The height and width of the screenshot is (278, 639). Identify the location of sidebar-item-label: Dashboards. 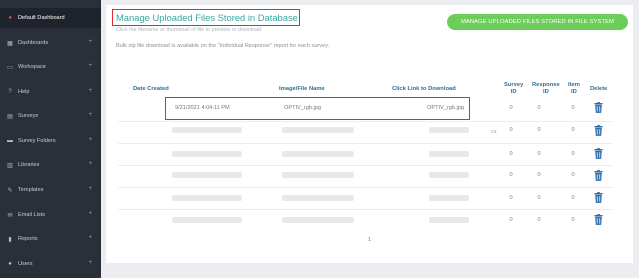
(33, 43).